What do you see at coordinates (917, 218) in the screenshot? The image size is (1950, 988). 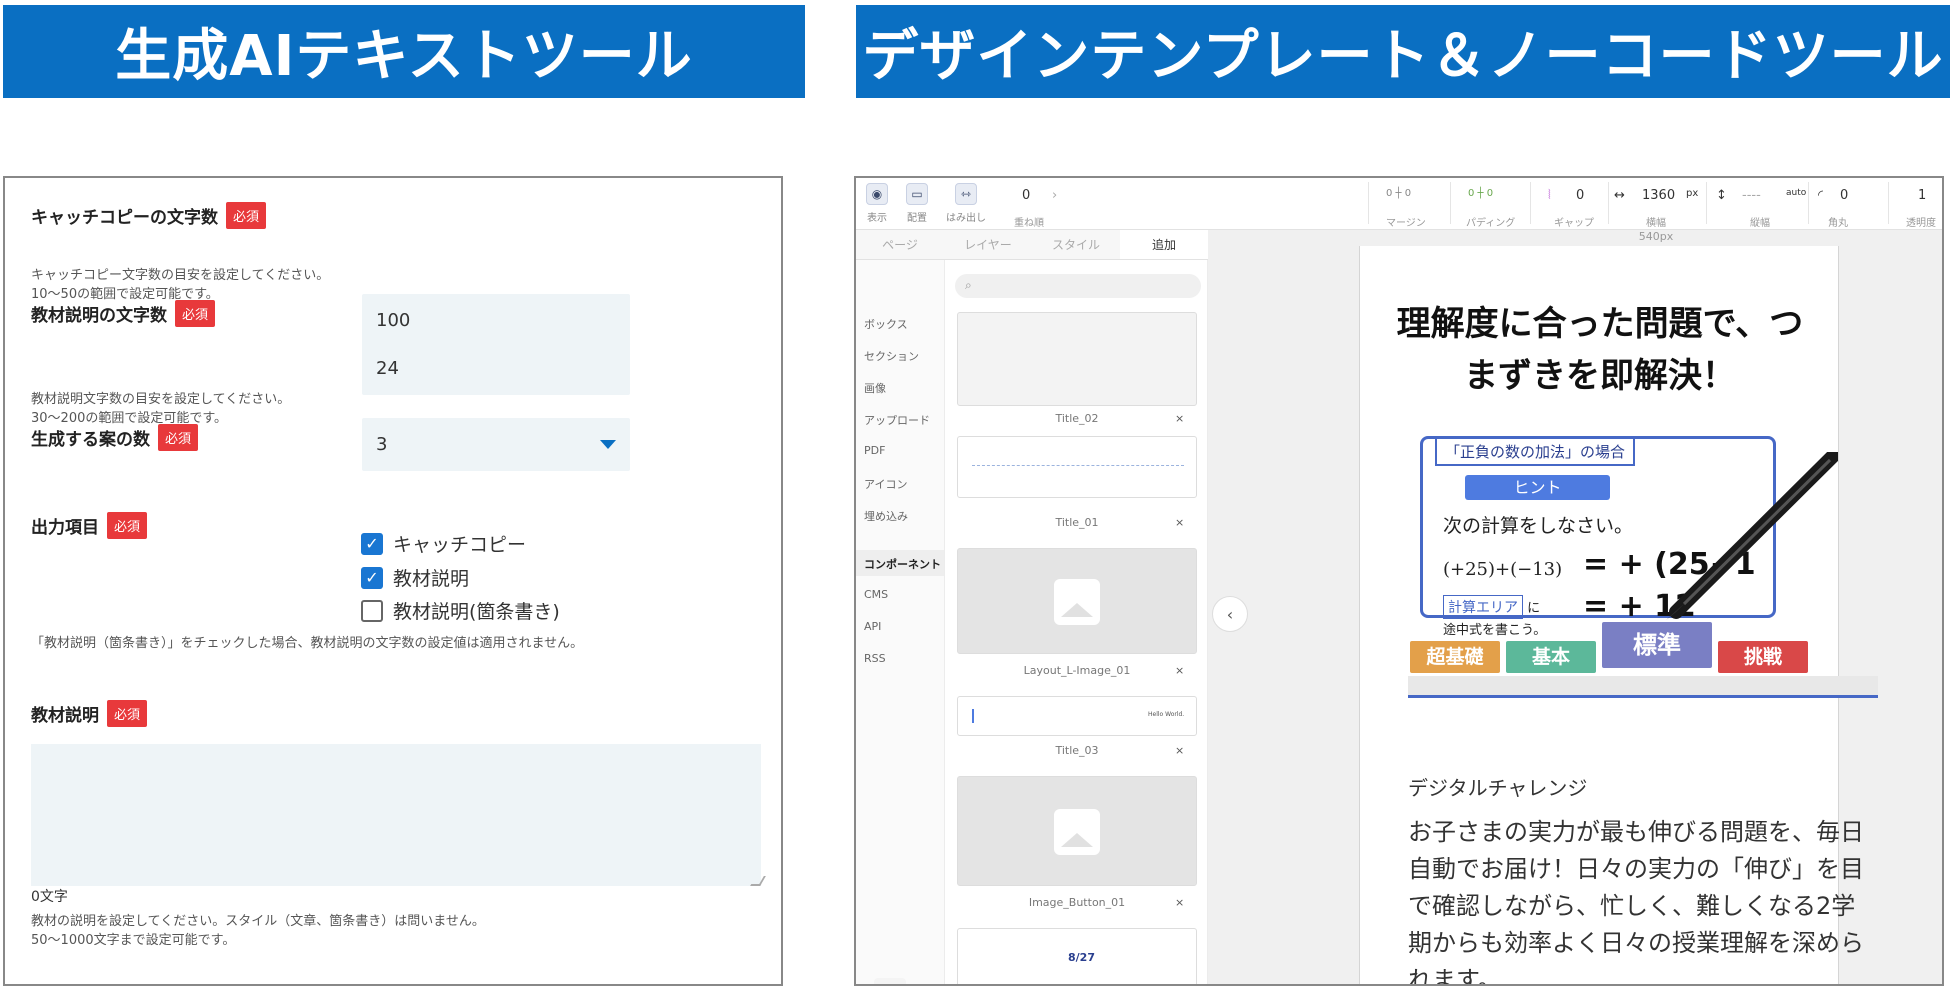 I see `layout-label: 配置` at bounding box center [917, 218].